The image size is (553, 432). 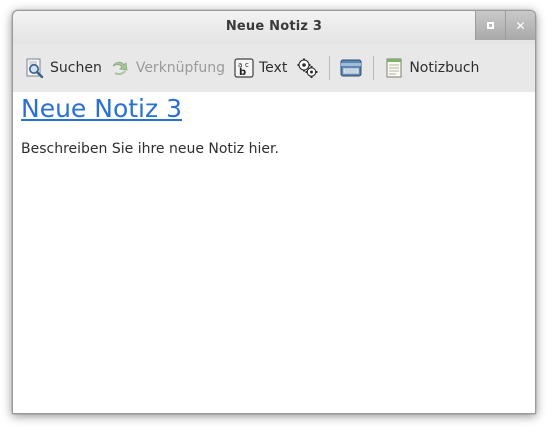 I want to click on link-arrow-icon, so click(x=120, y=68).